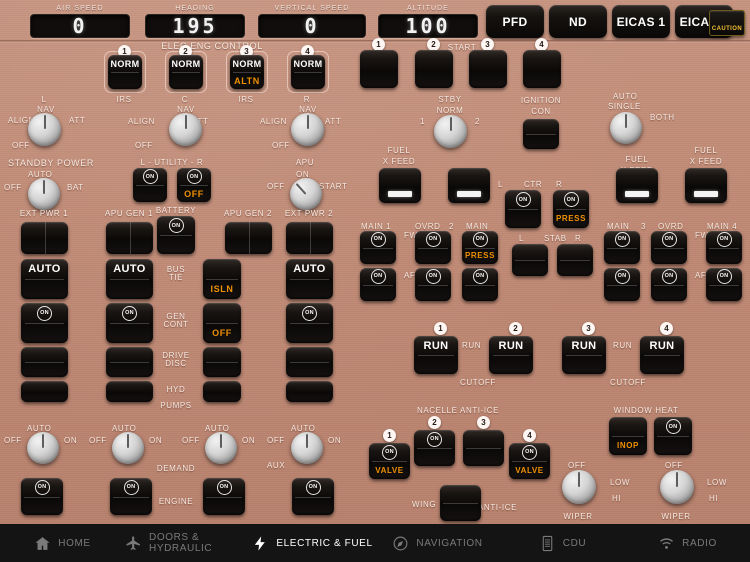 This screenshot has height=562, width=750. I want to click on engine-fuel-switch-3: RUN, so click(584, 355).